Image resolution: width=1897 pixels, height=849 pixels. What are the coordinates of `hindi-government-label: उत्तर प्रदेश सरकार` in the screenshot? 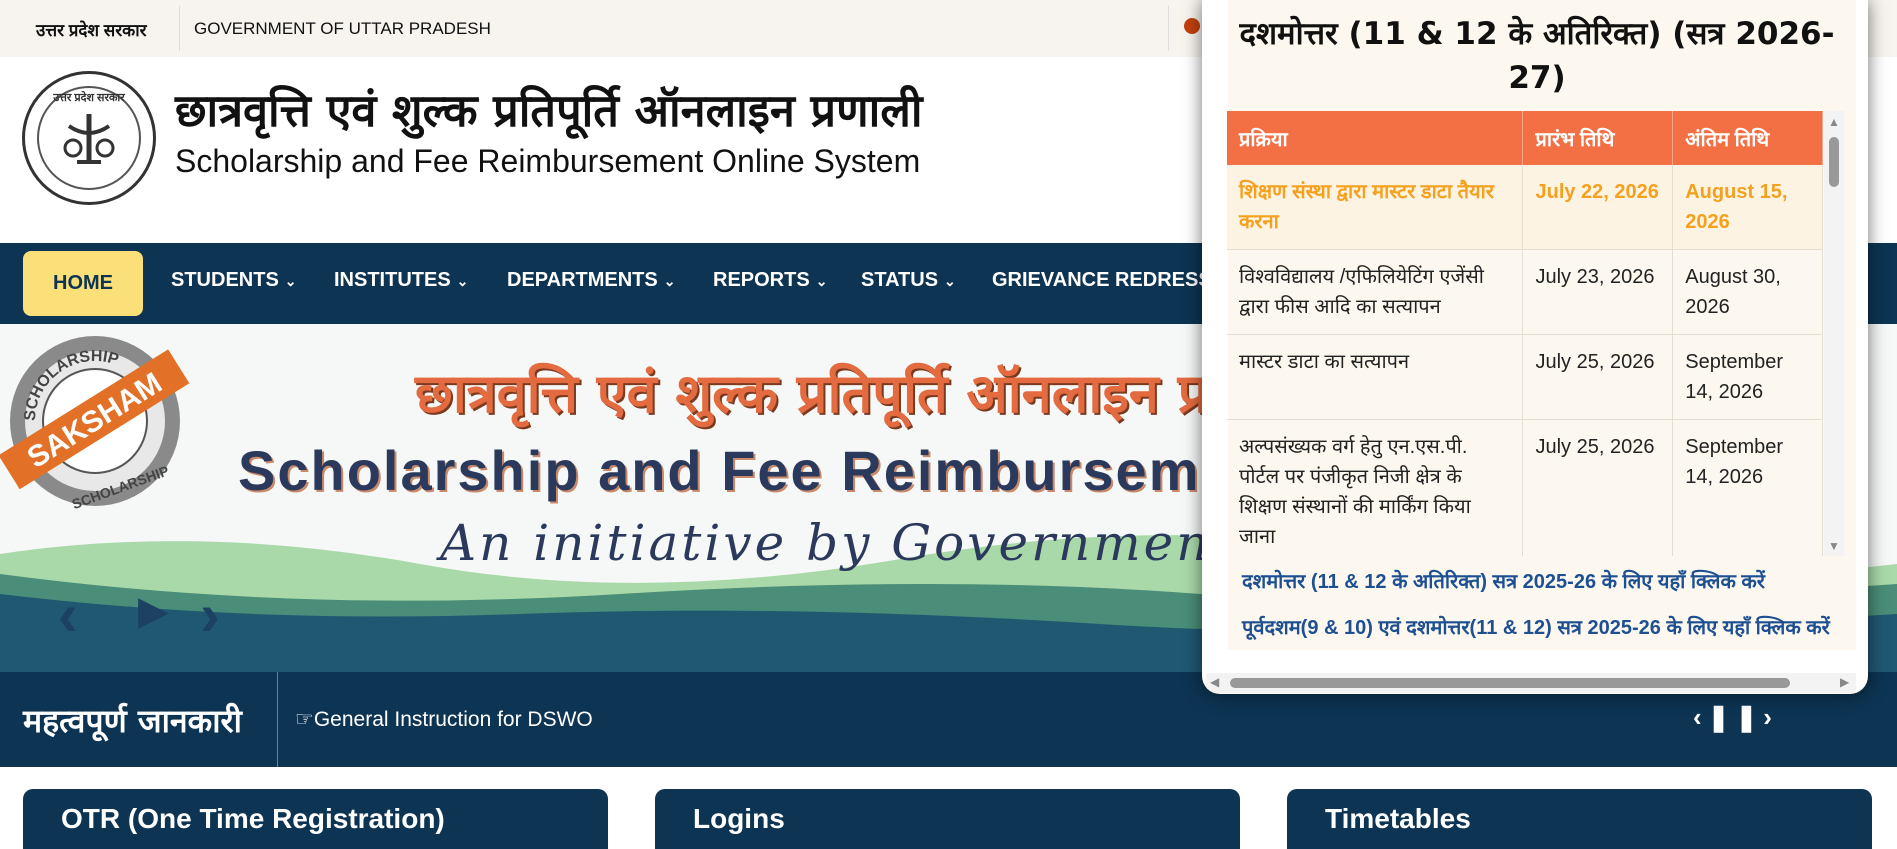 It's located at (91, 30).